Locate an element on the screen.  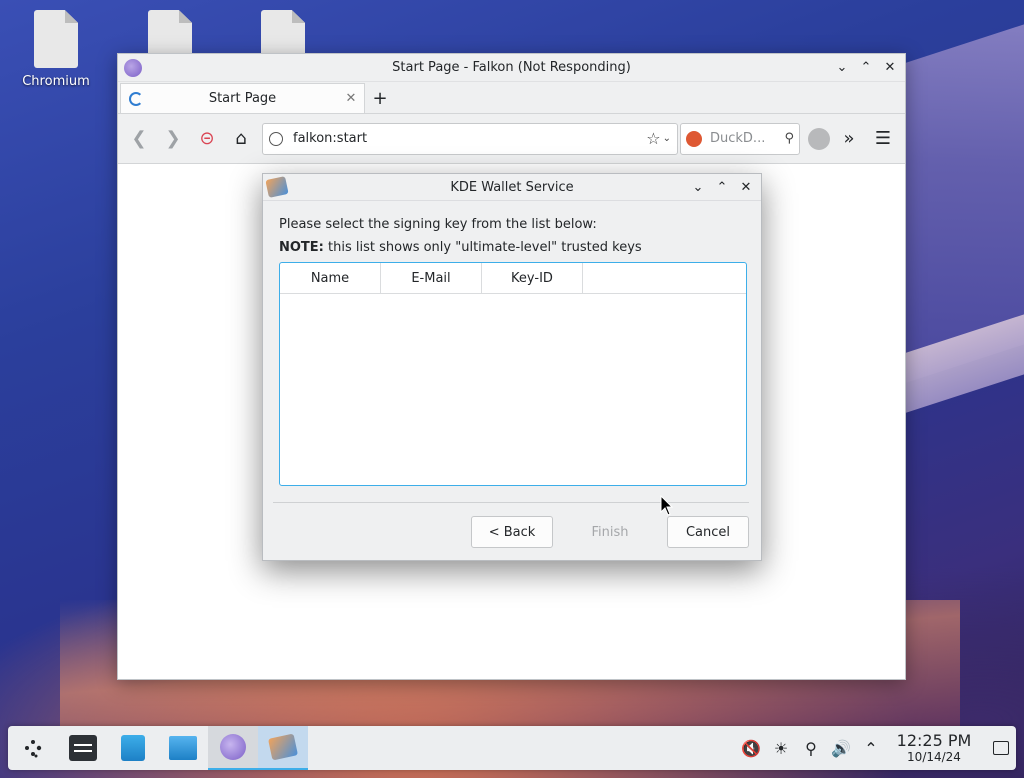
clock-date: 10/14/24 is located at coordinates (934, 757).